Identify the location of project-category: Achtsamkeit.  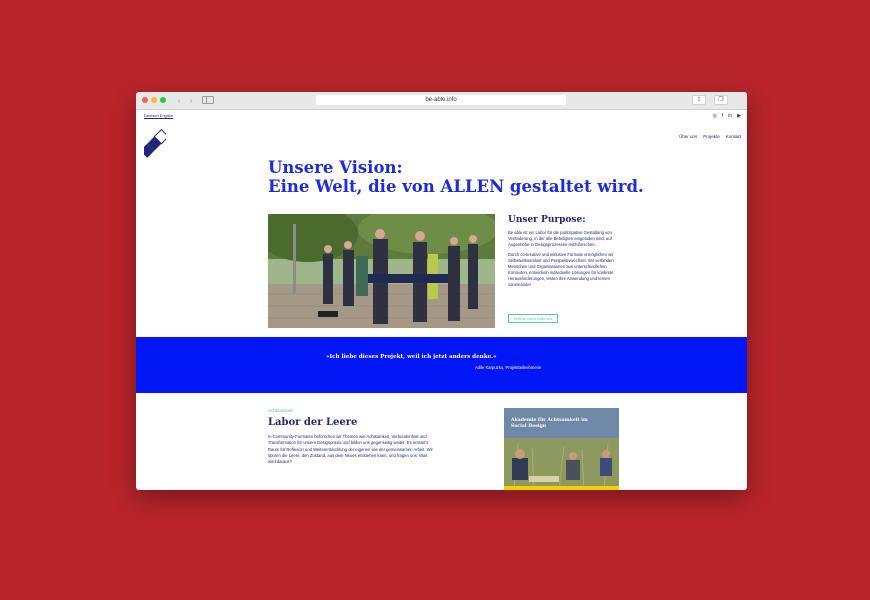
(280, 410).